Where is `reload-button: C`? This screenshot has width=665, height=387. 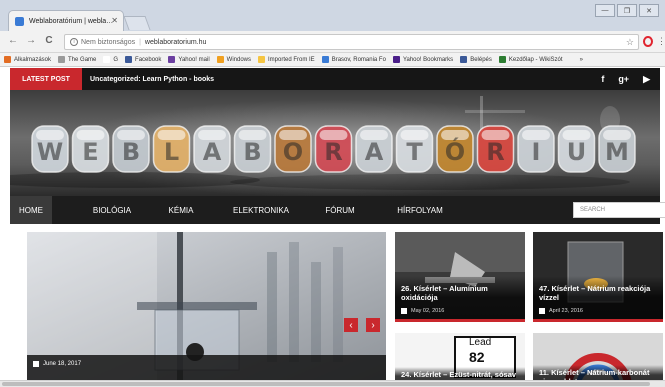 reload-button: C is located at coordinates (49, 40).